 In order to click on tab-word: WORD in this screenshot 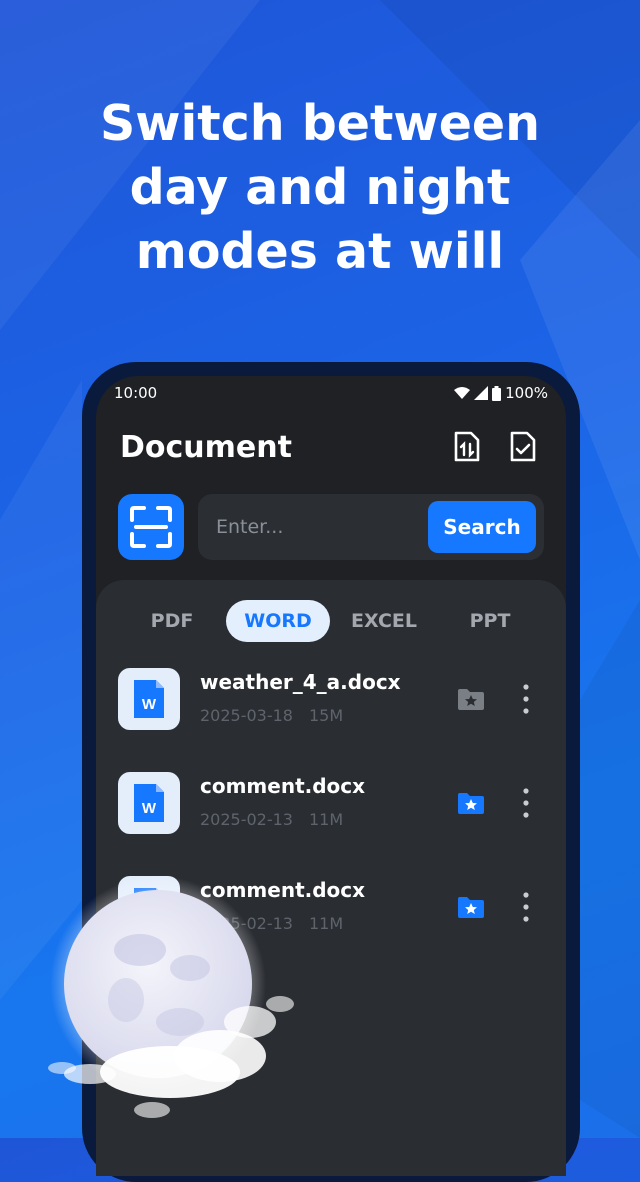, I will do `click(278, 621)`.